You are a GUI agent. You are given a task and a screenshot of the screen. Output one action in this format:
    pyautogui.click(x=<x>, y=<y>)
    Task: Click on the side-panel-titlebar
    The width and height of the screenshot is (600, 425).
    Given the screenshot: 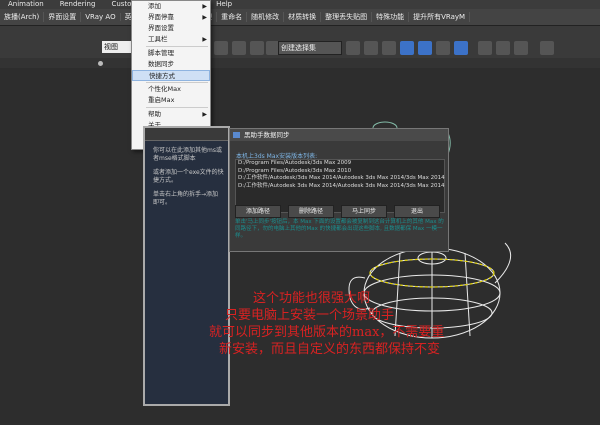 What is the action you would take?
    pyautogui.click(x=186, y=134)
    